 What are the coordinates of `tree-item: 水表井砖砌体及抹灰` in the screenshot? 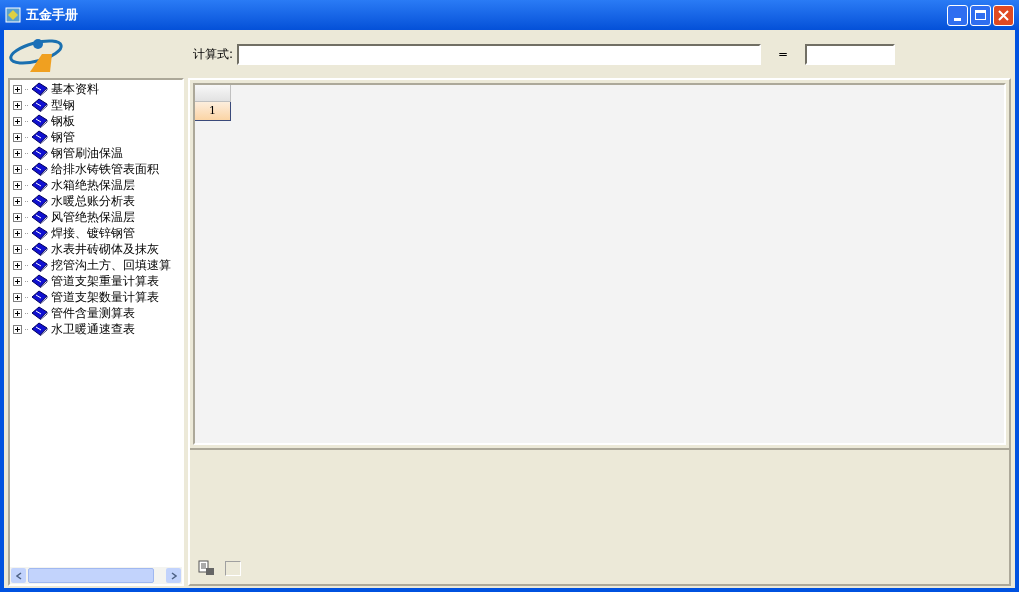 It's located at (105, 249).